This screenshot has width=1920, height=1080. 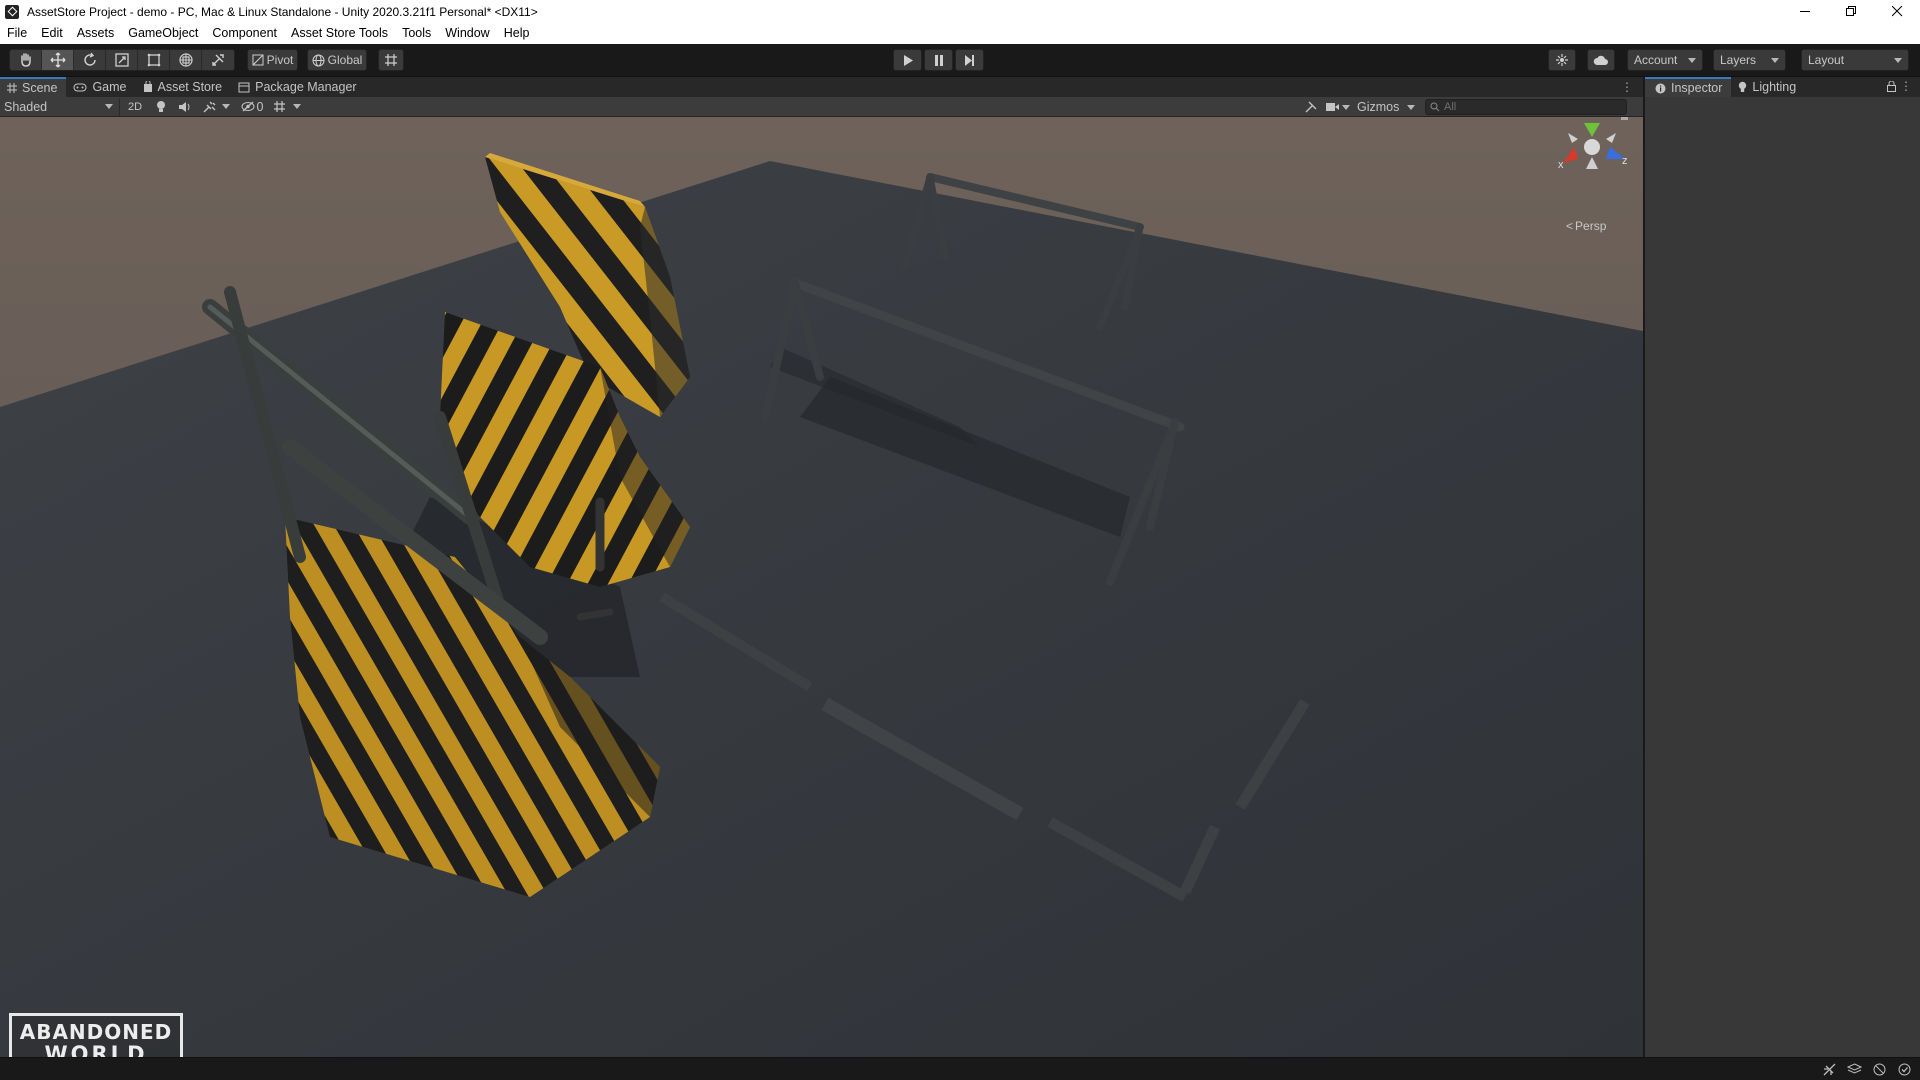 I want to click on grid-toggle, so click(x=279, y=107).